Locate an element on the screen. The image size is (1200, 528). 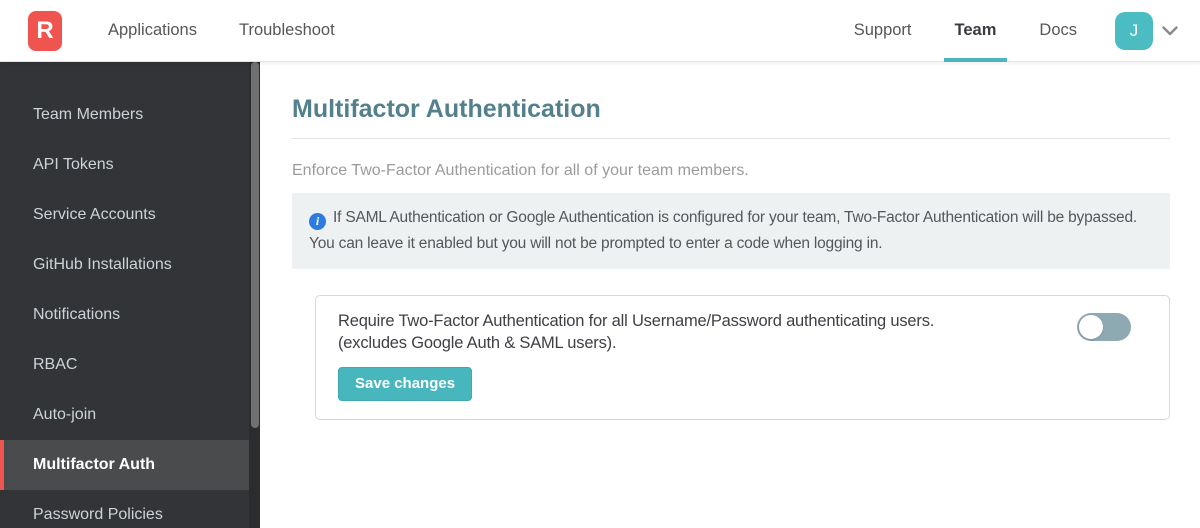
avatar-initial: J is located at coordinates (1134, 30).